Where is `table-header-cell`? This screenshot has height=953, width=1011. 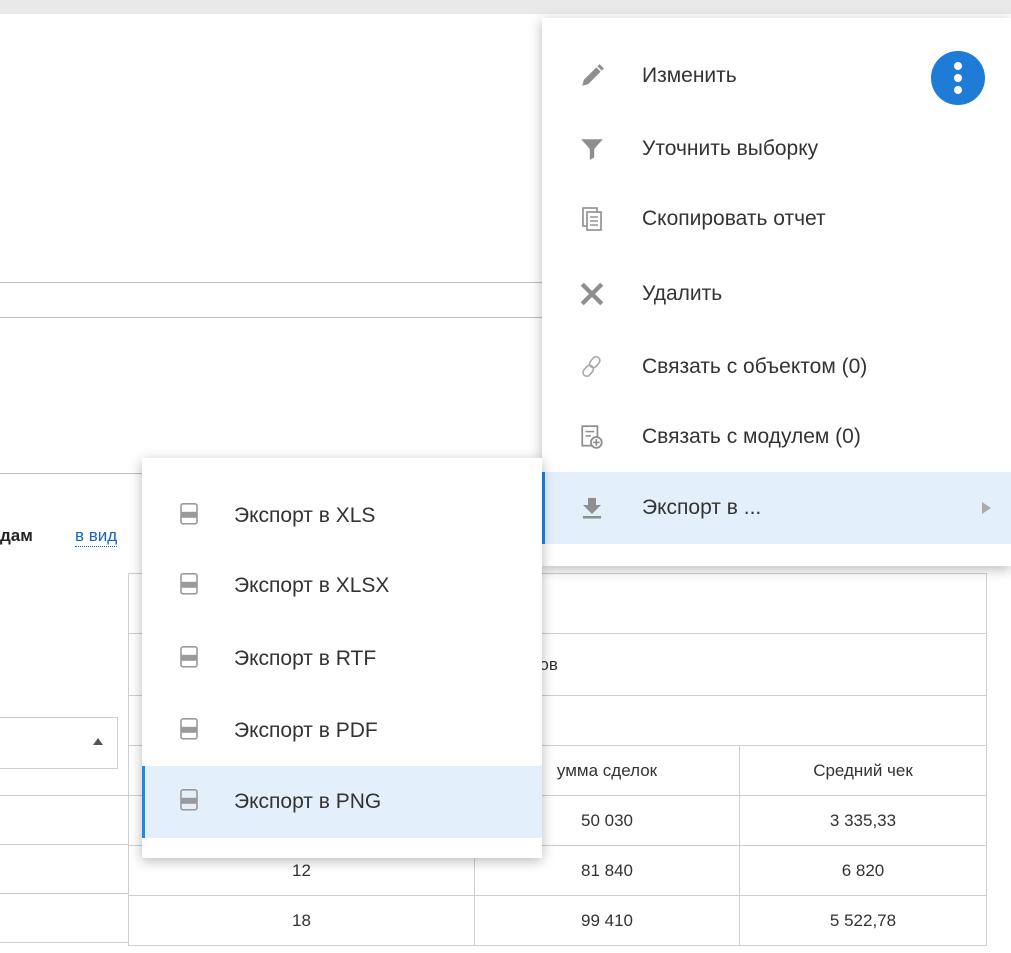
table-header-cell is located at coordinates (730, 603).